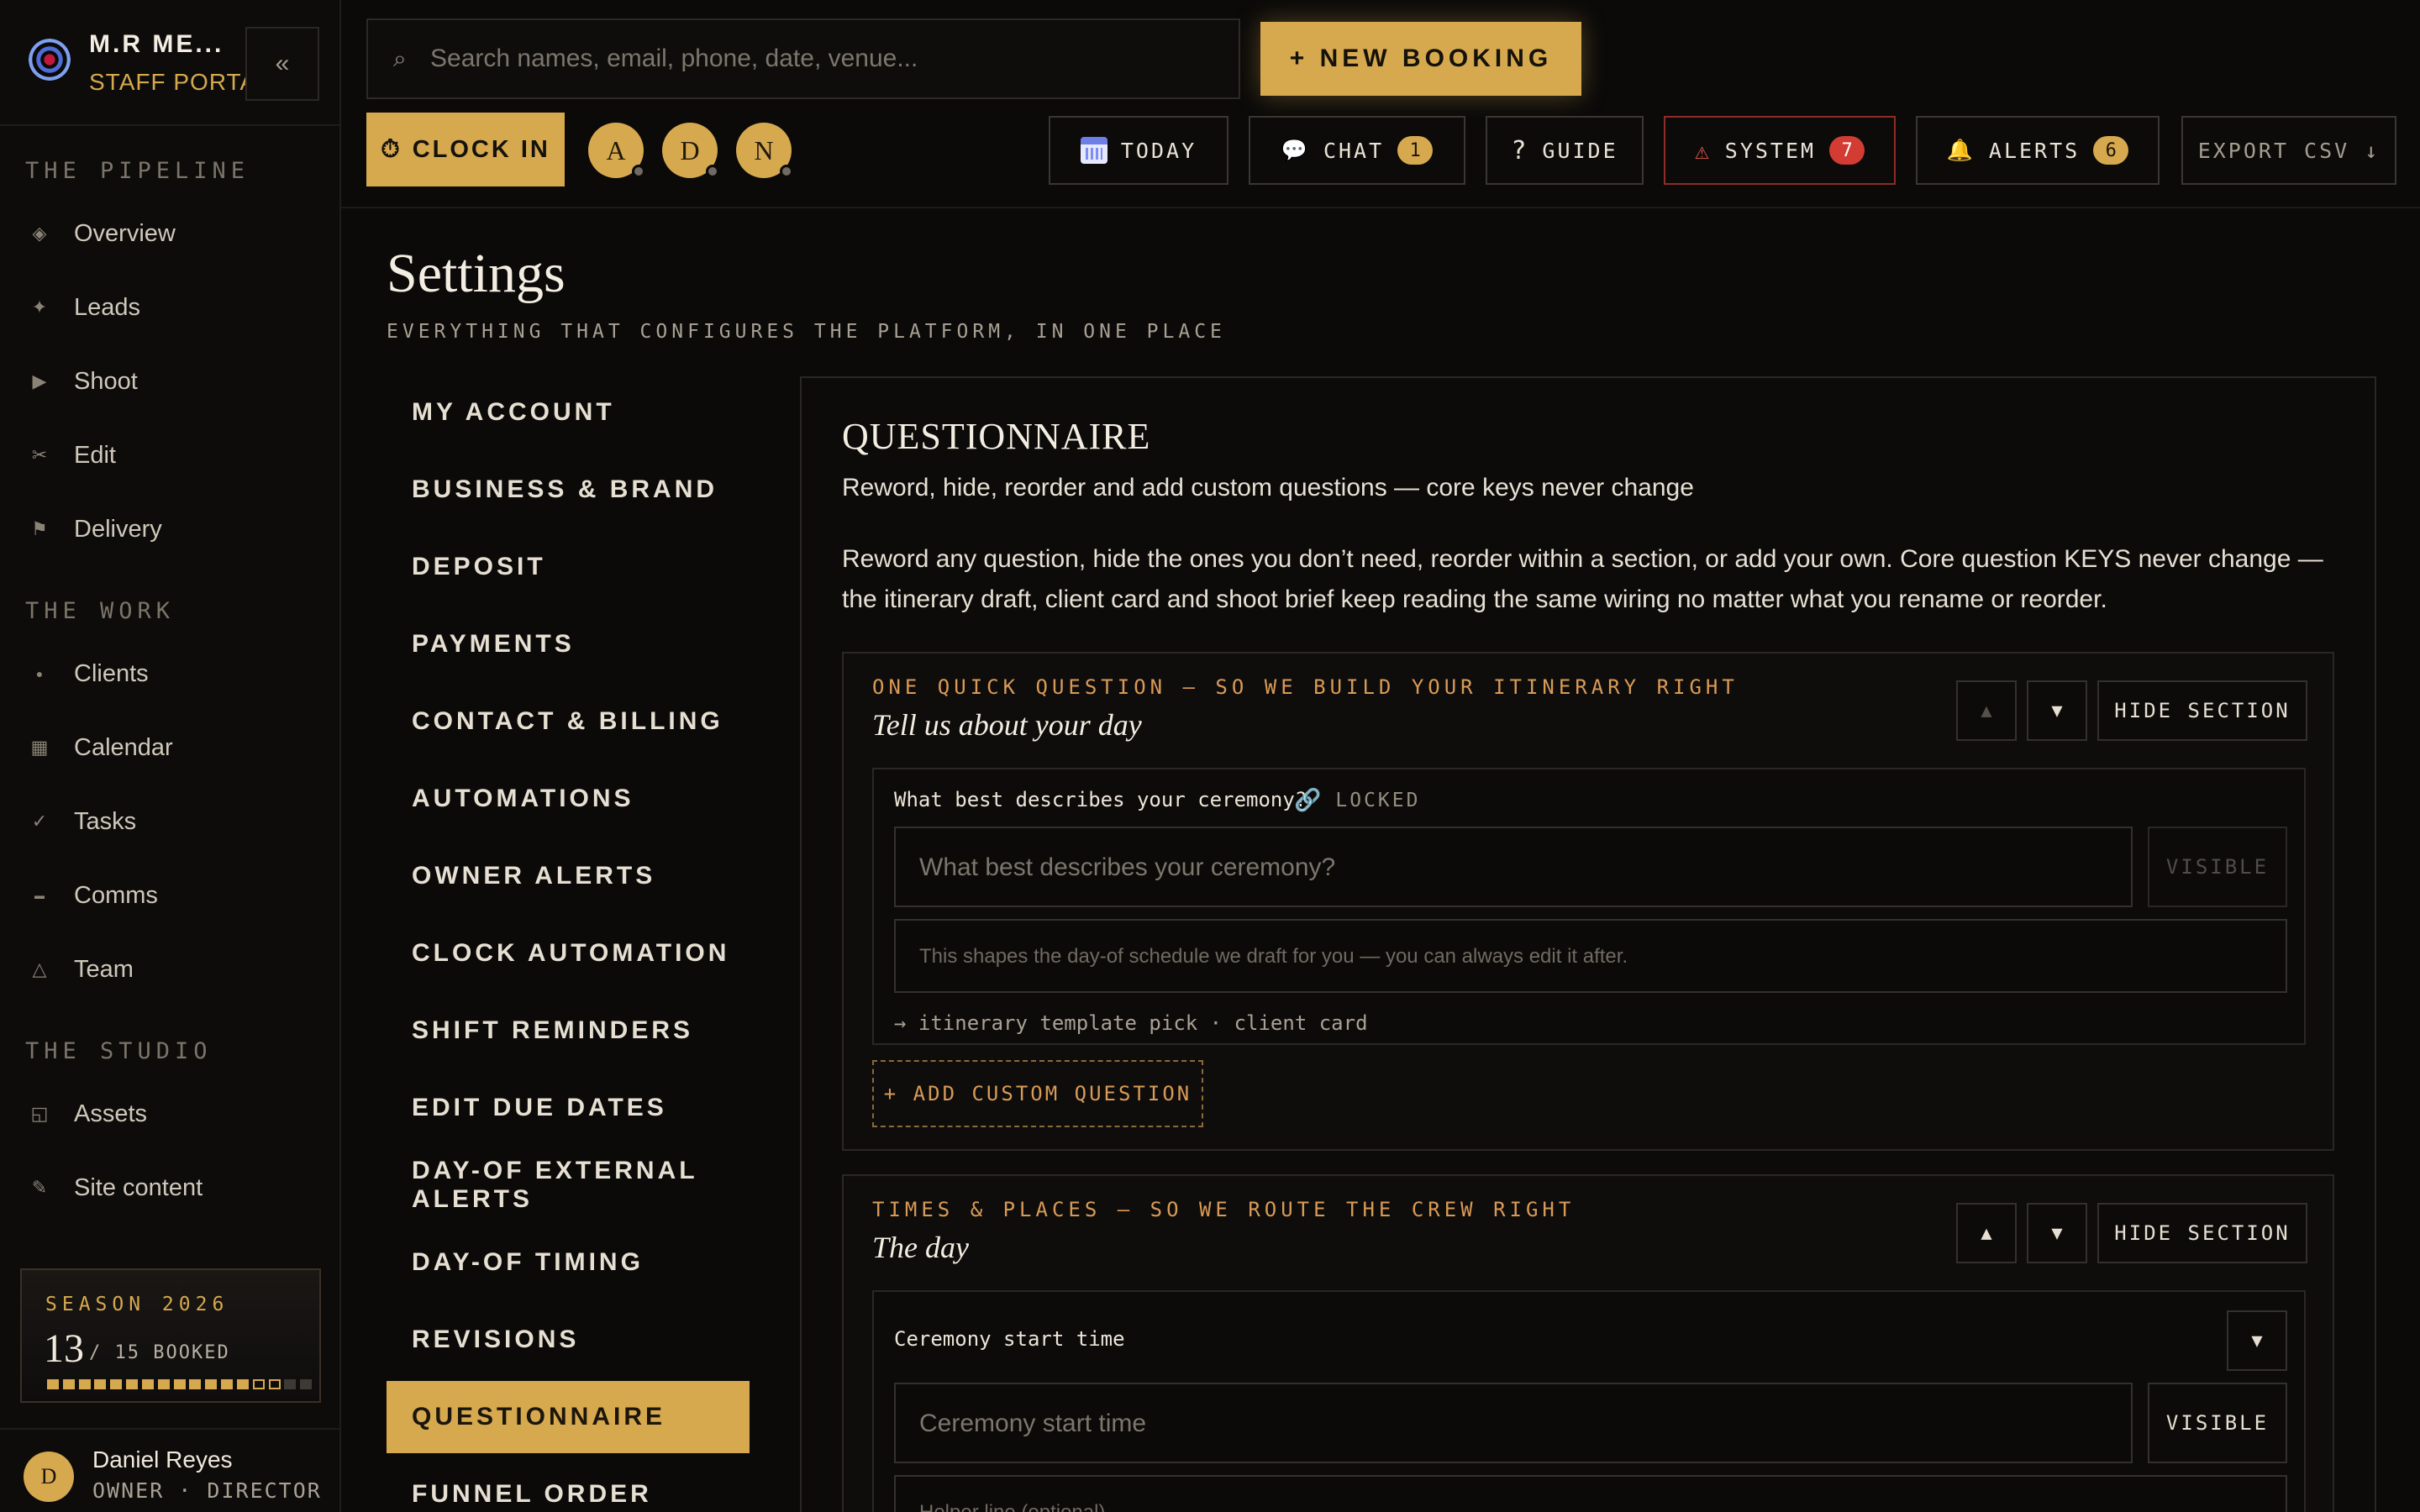  I want to click on section-name: Tell us about your day, so click(1007, 725).